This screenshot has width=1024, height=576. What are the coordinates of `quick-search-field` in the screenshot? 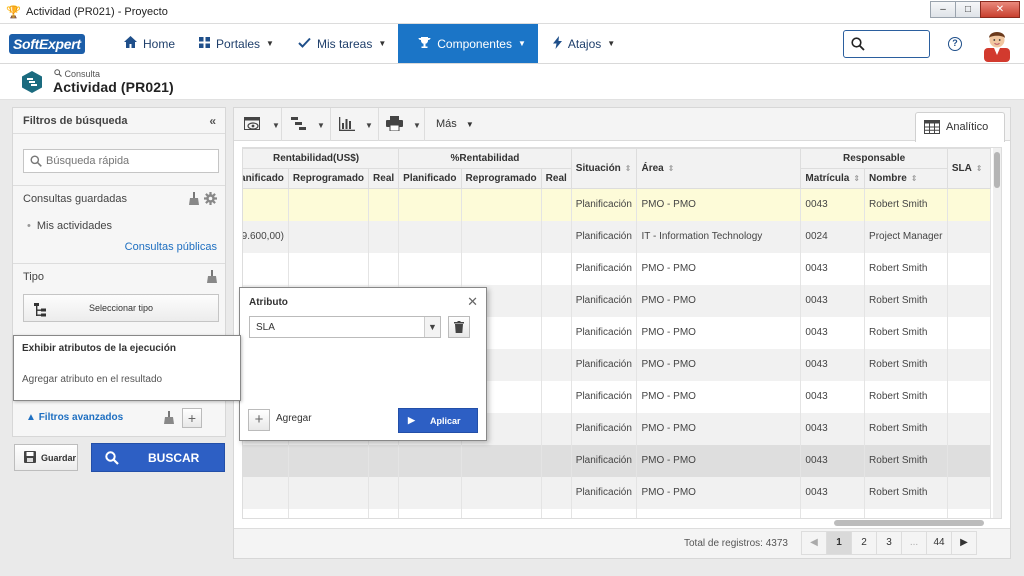 It's located at (121, 161).